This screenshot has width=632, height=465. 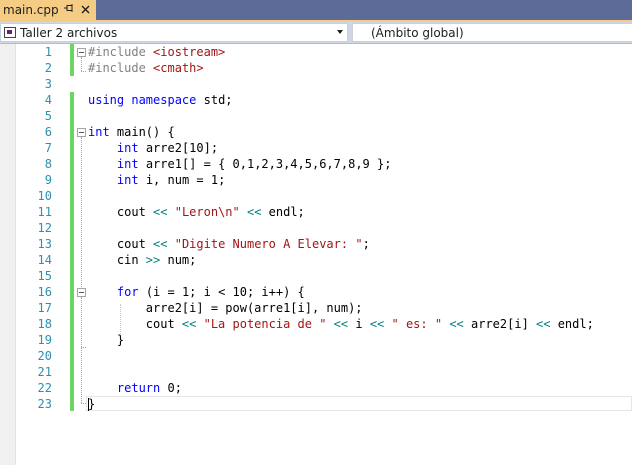 What do you see at coordinates (316, 10) in the screenshot?
I see `document-tab-strip: main.cpp` at bounding box center [316, 10].